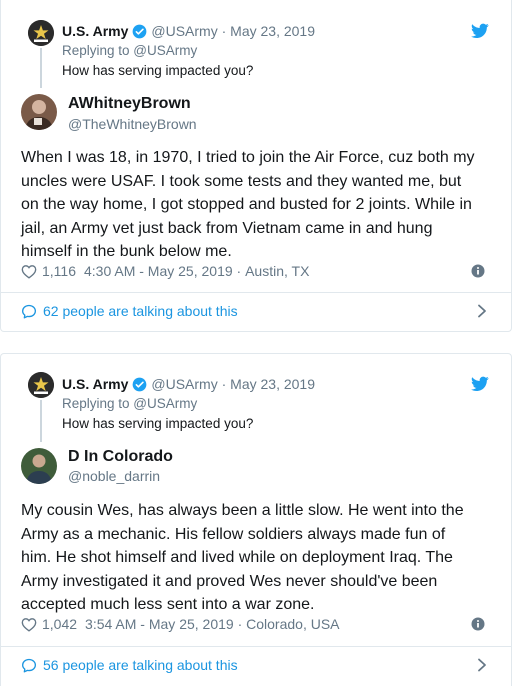  I want to click on tweet-text-line: accepted much less sent into a war zone., so click(168, 604).